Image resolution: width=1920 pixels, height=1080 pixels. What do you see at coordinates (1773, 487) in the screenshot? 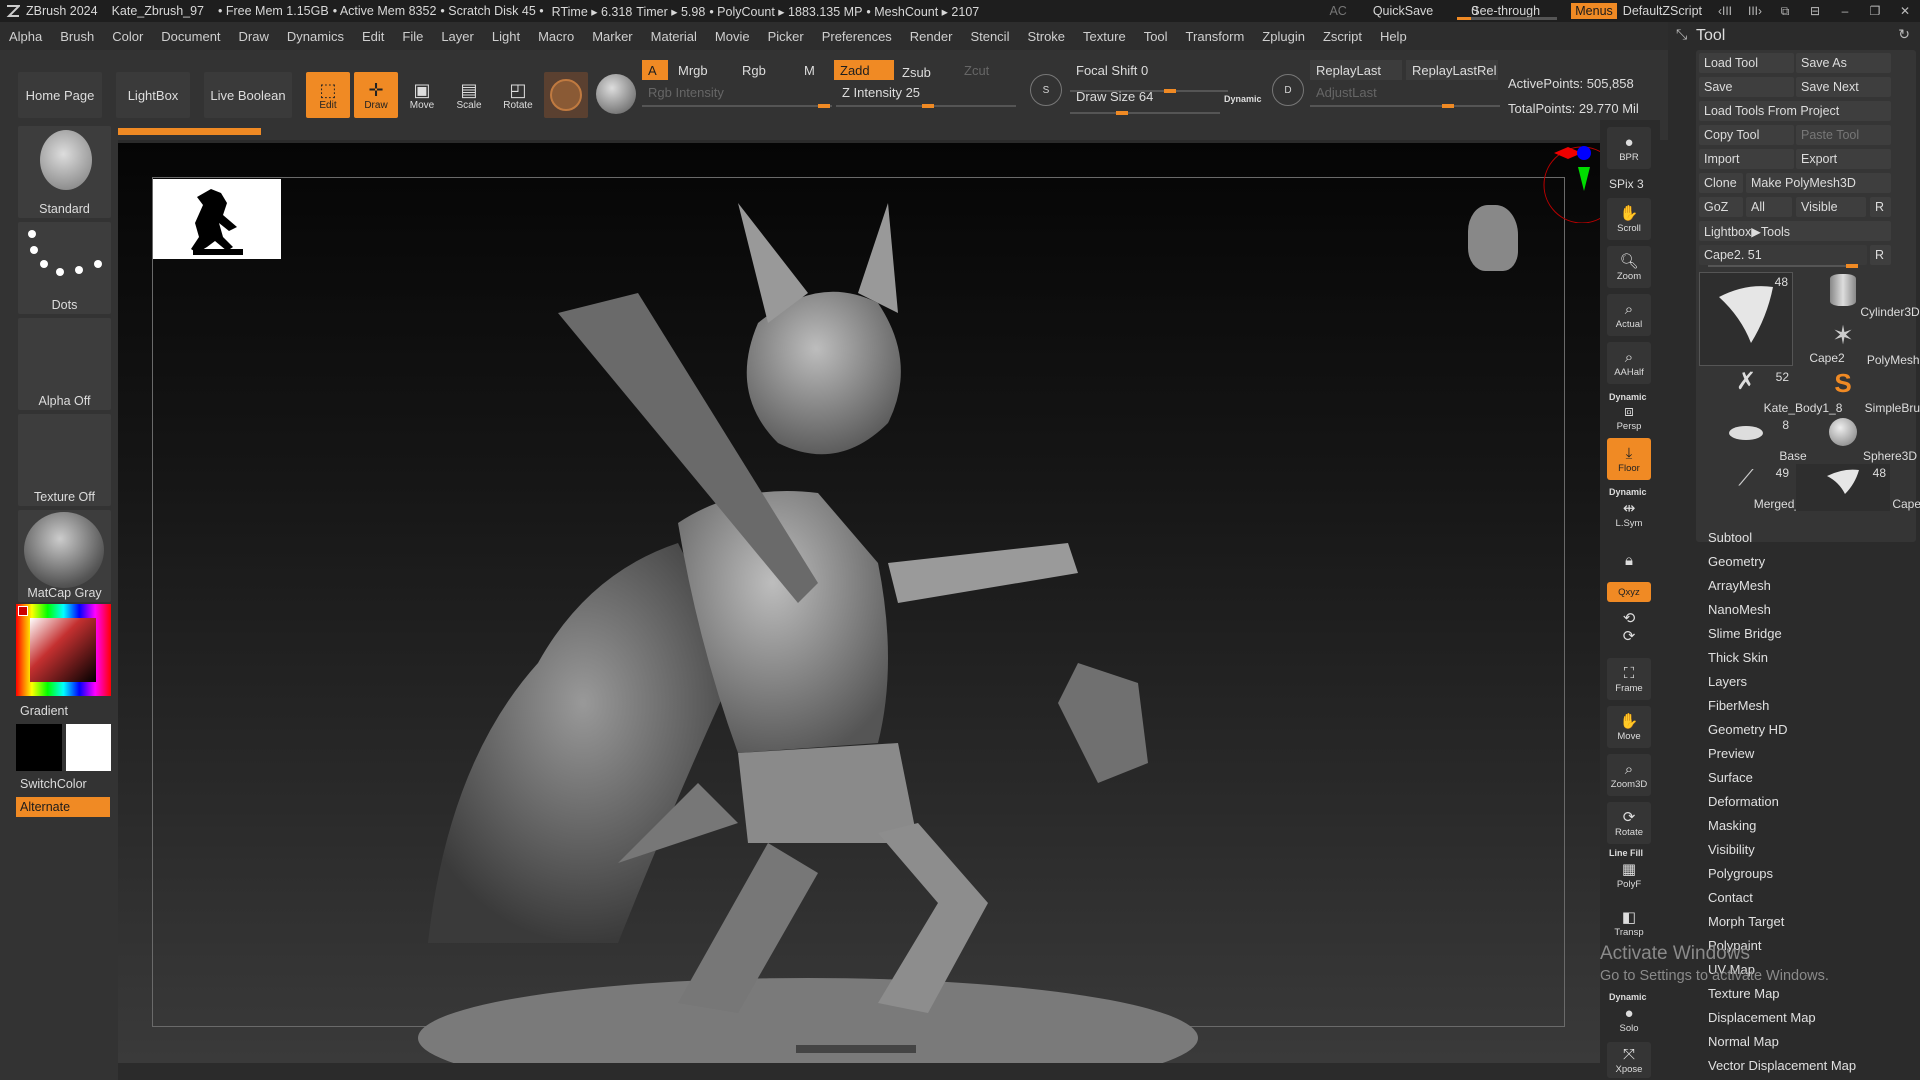
I see `tool-tile-merged-guitar: 49 ⟋ Merged_Guitar_E` at bounding box center [1773, 487].